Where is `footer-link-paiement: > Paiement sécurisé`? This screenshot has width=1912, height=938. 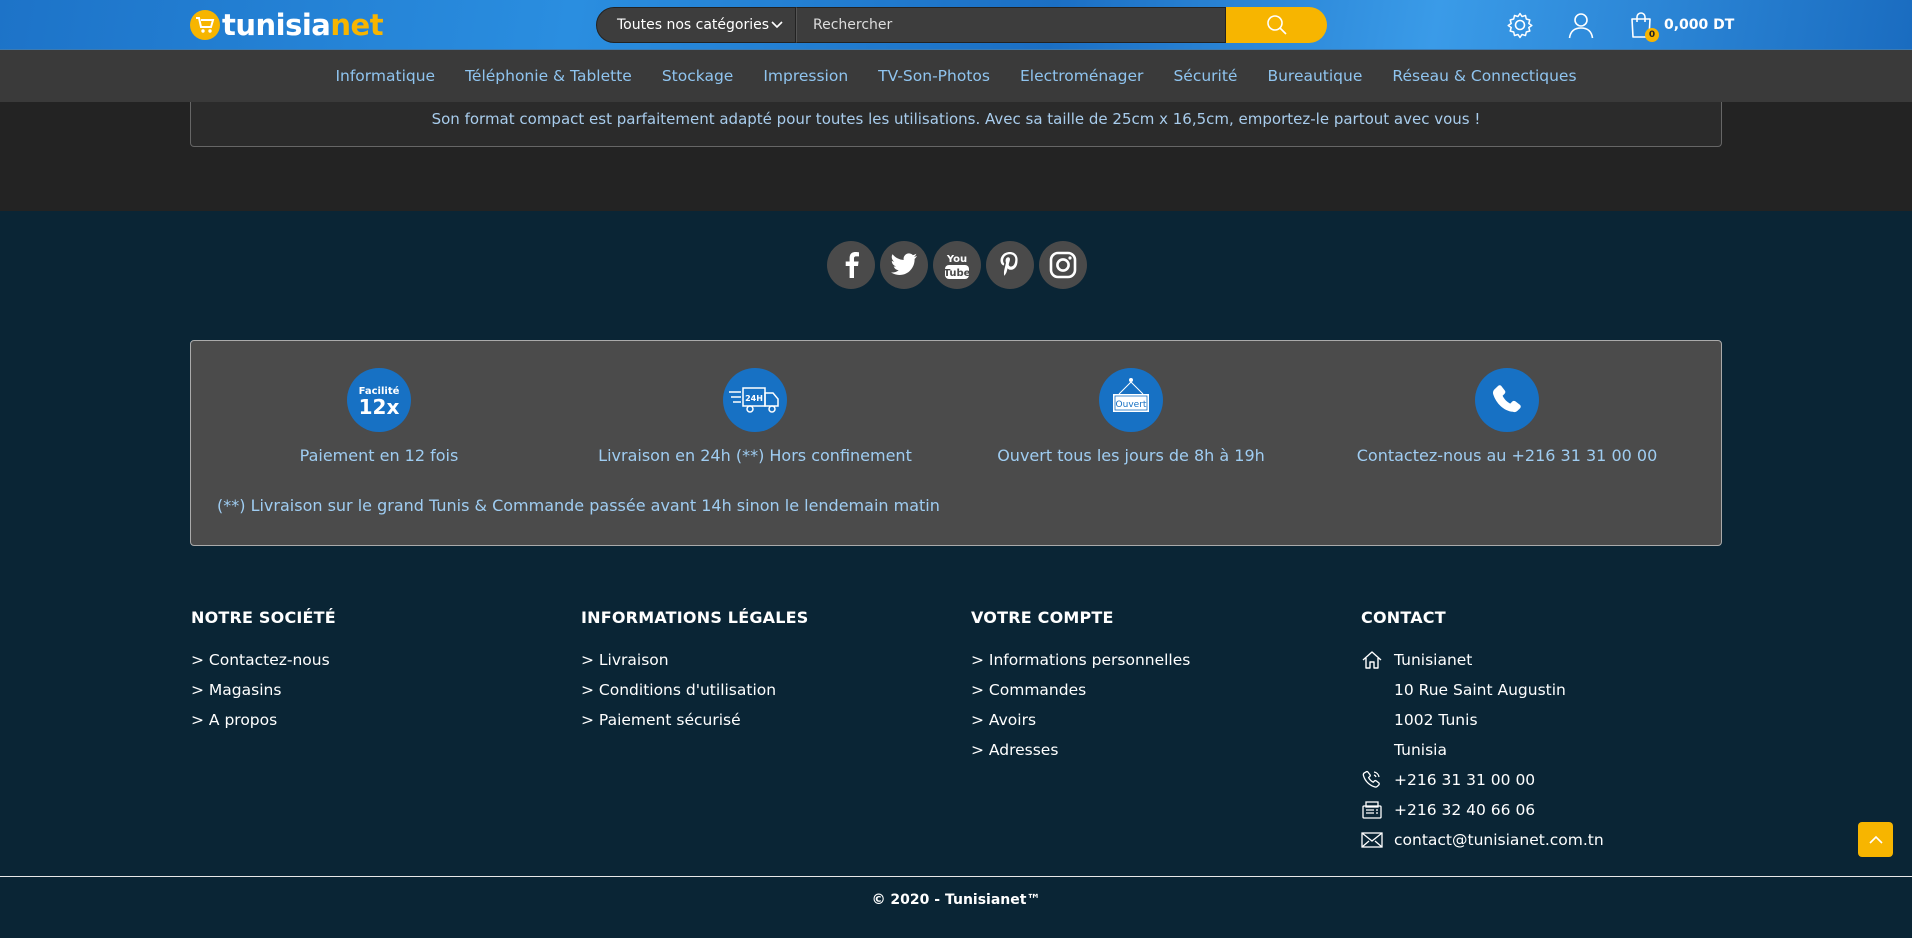
footer-link-paiement: > Paiement sécurisé is located at coordinates (695, 720).